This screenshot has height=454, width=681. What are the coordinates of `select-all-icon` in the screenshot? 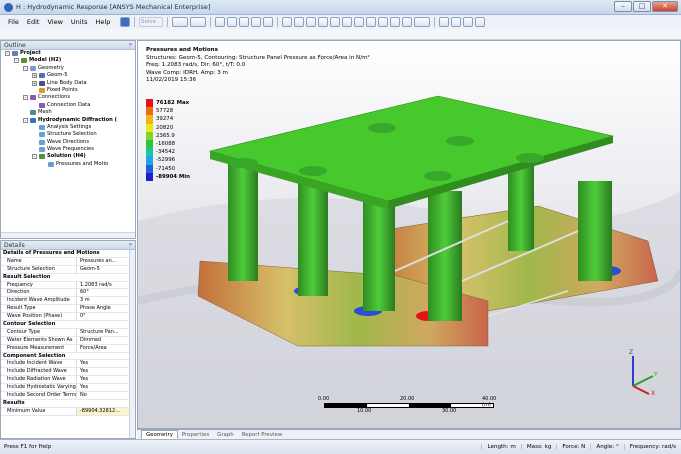 It's located at (256, 22).